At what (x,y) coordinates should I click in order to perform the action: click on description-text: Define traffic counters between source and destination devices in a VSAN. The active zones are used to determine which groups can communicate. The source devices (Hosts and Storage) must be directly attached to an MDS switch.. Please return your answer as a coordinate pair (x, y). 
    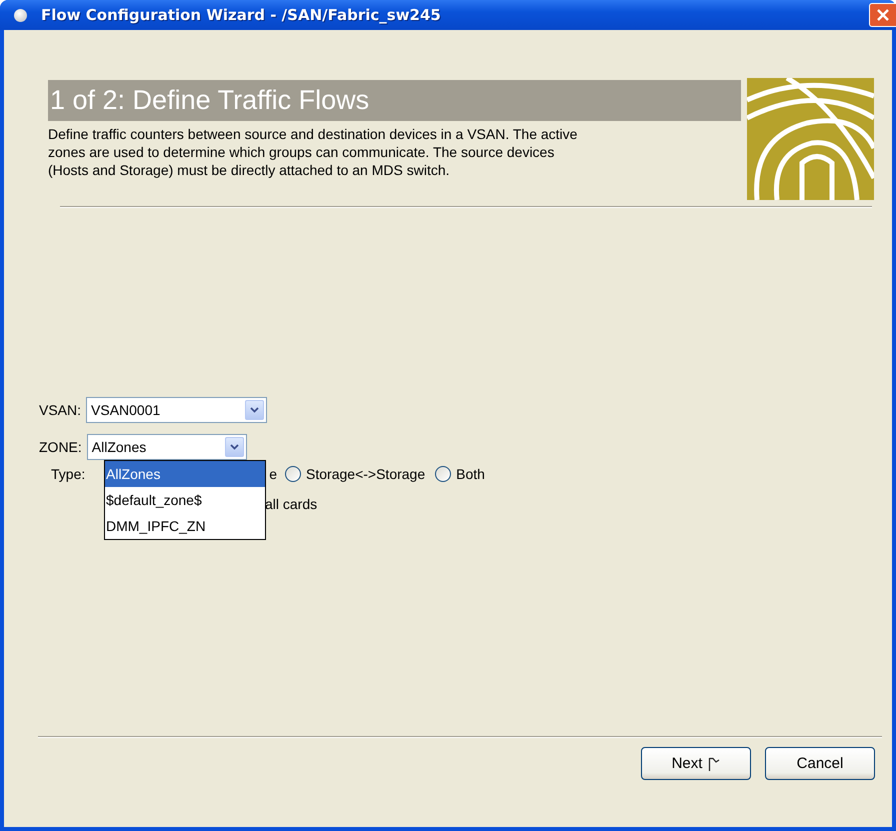
    Looking at the image, I should click on (313, 152).